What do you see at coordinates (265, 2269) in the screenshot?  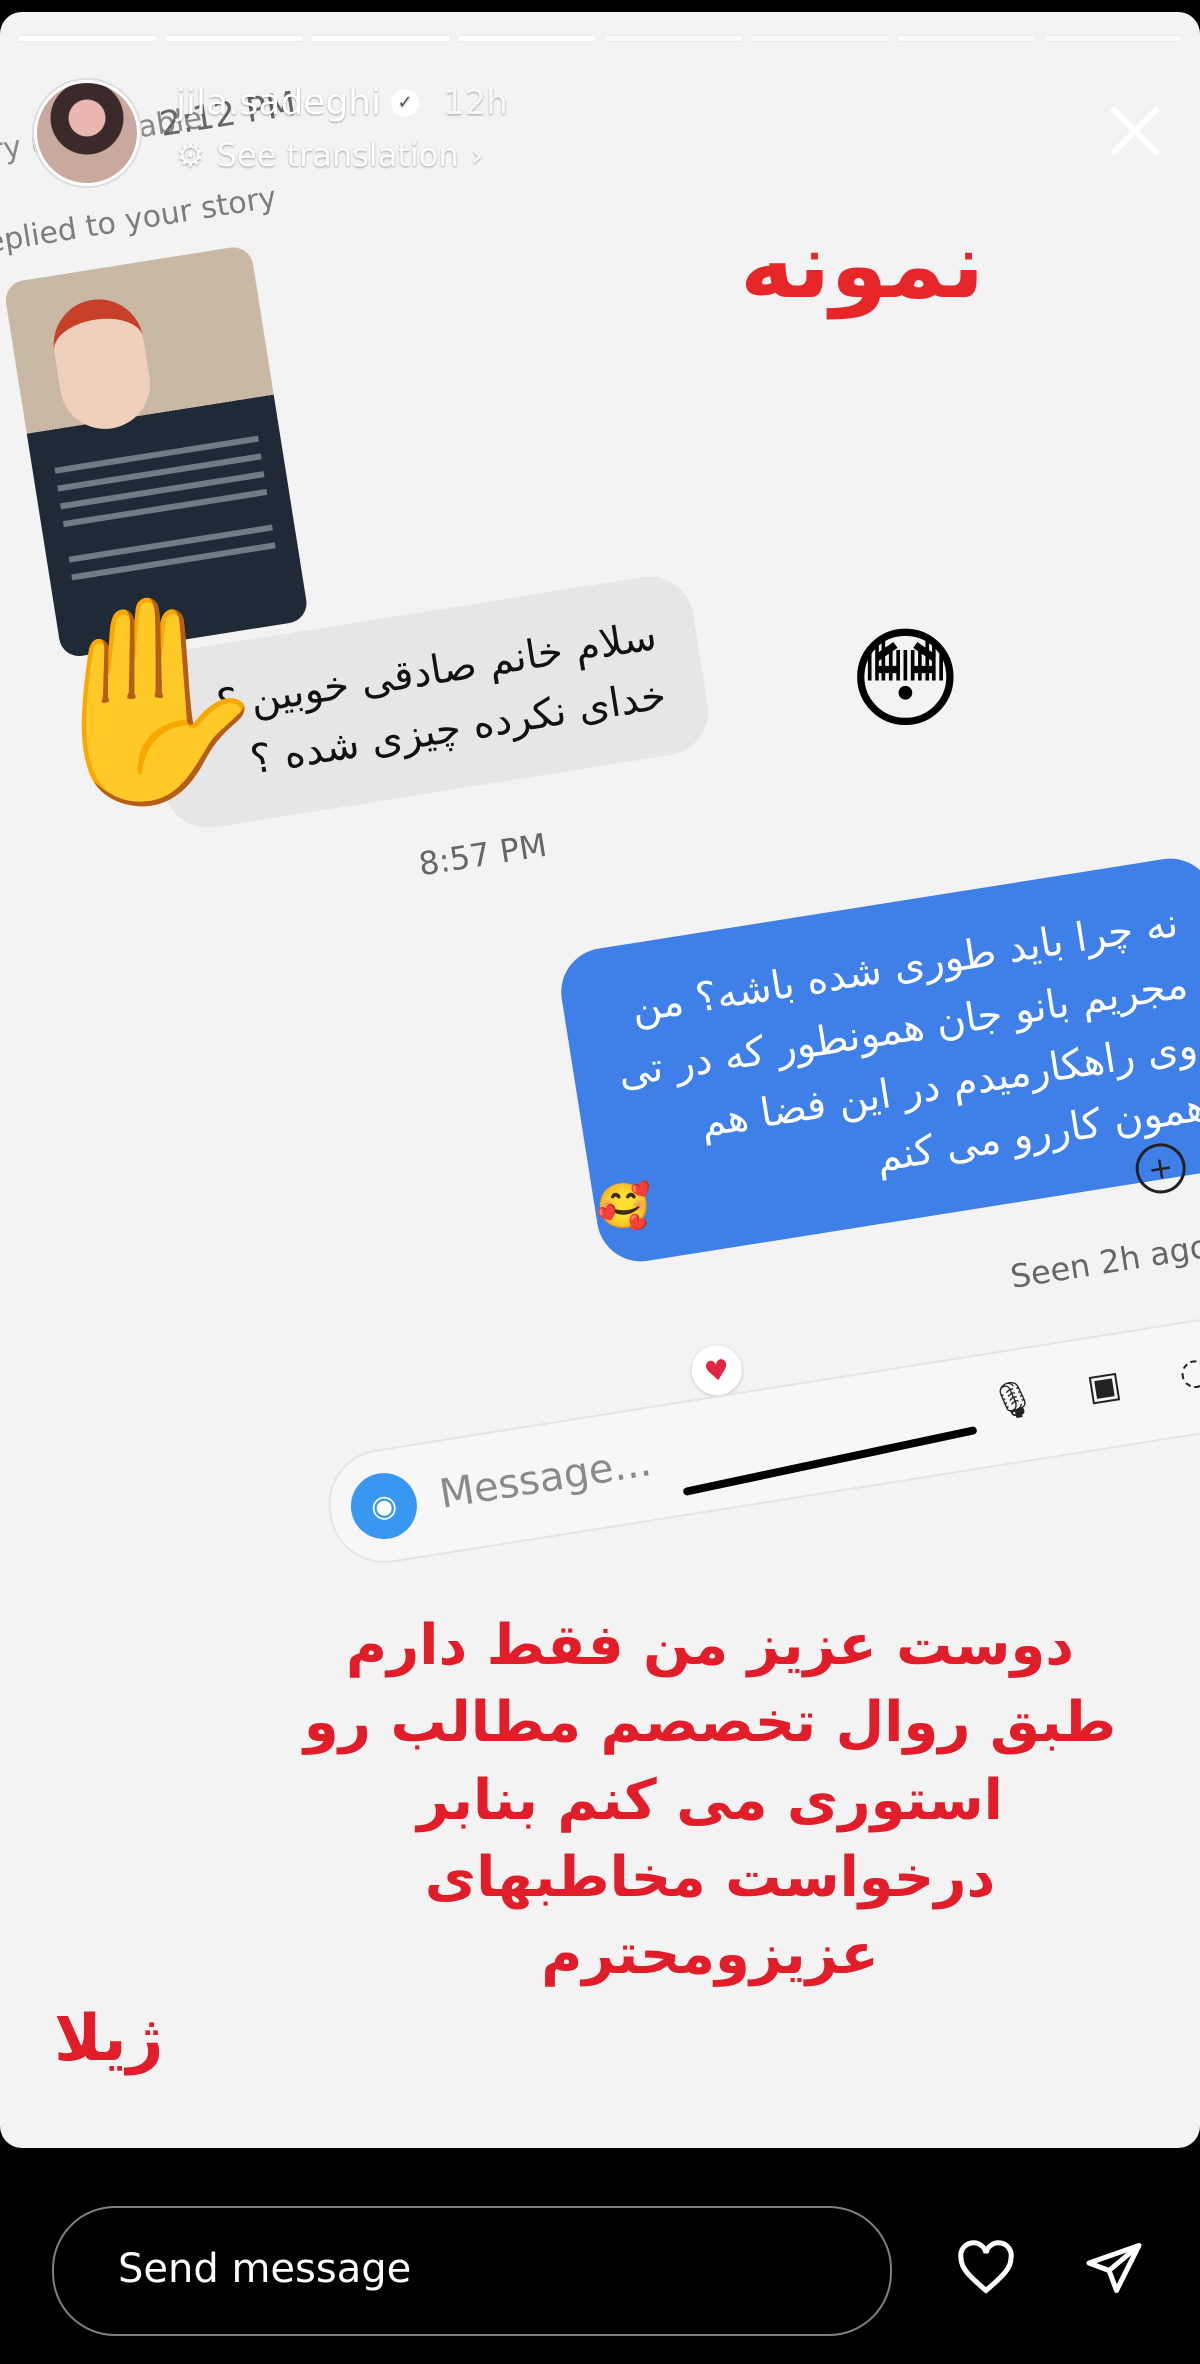 I see `send-message-placeholder: Send message` at bounding box center [265, 2269].